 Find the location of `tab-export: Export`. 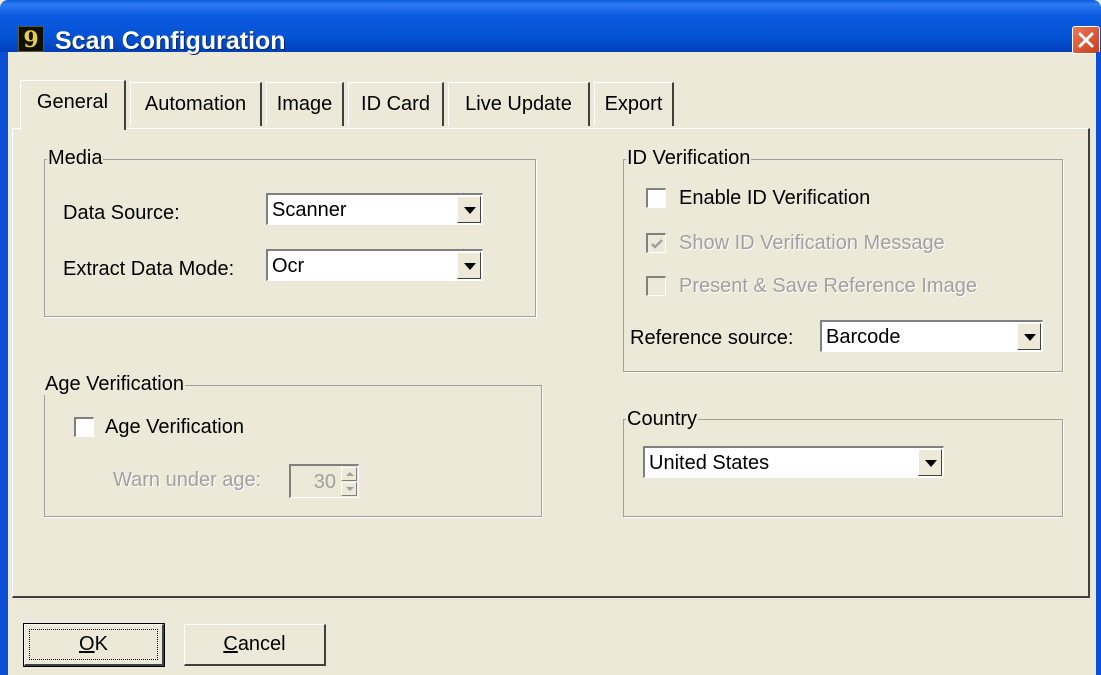

tab-export: Export is located at coordinates (634, 104).